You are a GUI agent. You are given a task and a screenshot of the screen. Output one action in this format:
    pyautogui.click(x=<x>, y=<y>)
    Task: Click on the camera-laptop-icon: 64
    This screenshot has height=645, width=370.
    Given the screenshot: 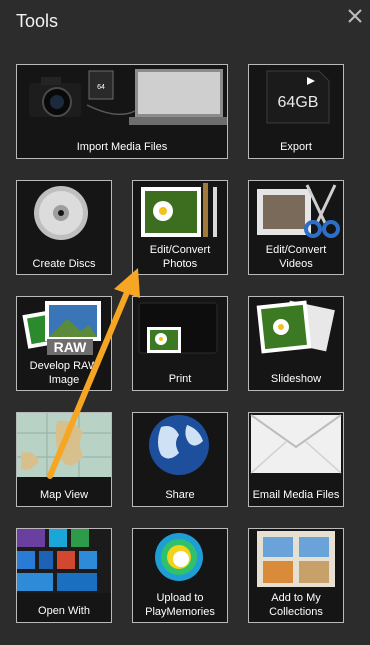 What is the action you would take?
    pyautogui.click(x=122, y=96)
    